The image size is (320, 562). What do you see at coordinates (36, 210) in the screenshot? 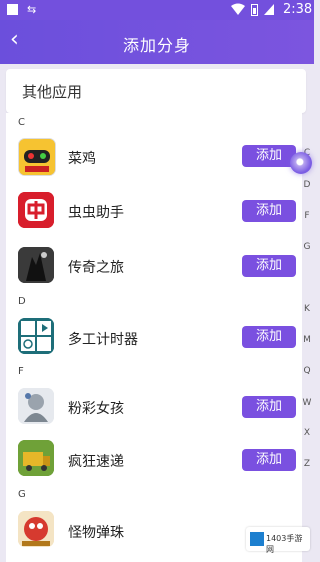
I see `chongchong-app-icon` at bounding box center [36, 210].